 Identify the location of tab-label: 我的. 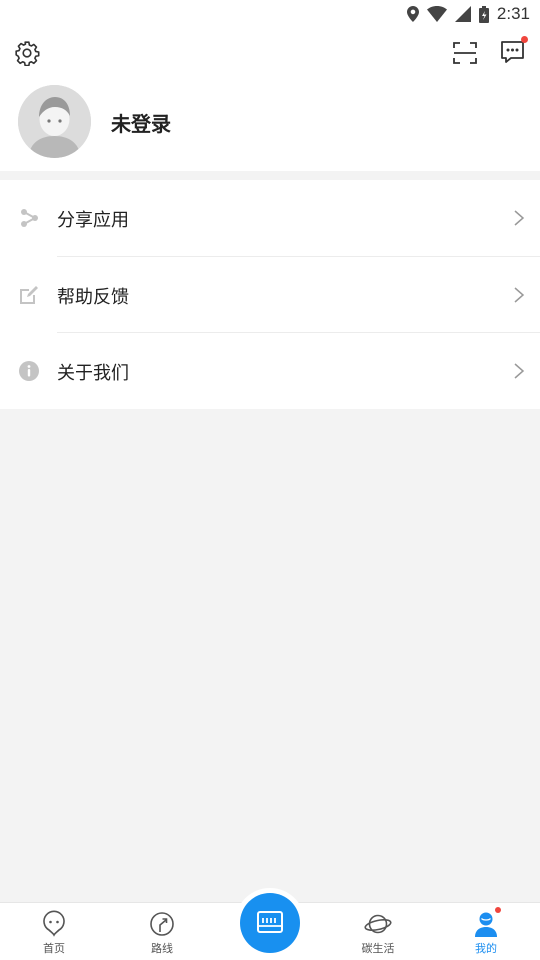
(486, 948).